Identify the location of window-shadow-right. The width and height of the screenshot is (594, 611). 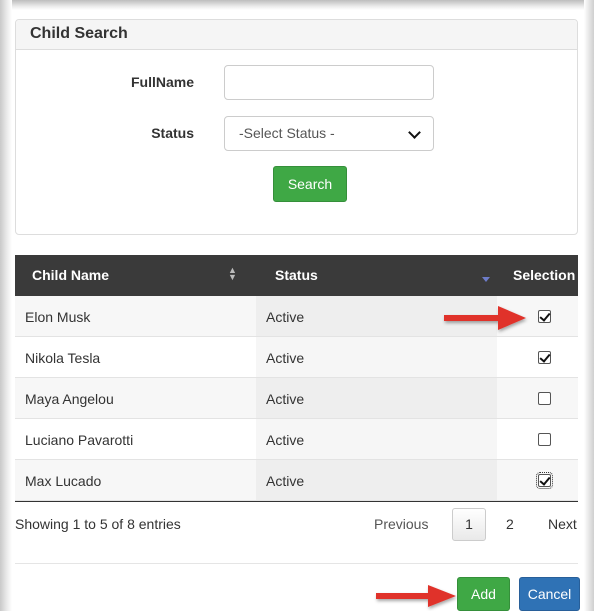
(589, 305).